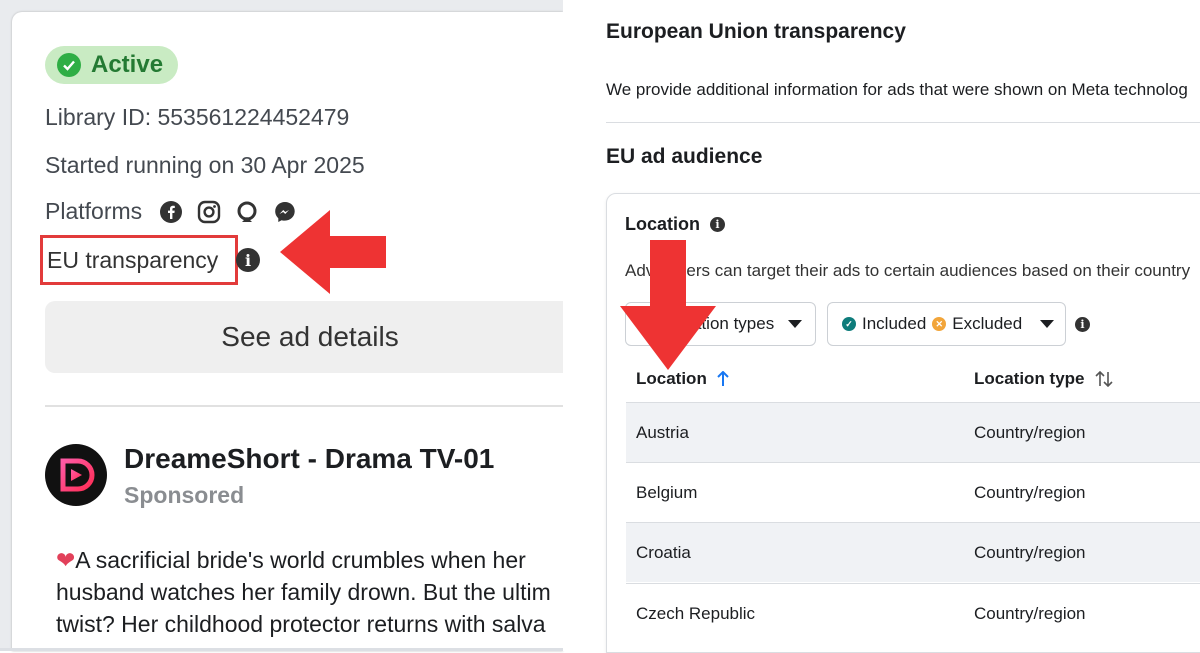  I want to click on table-row: Croatia Country/region, so click(913, 552).